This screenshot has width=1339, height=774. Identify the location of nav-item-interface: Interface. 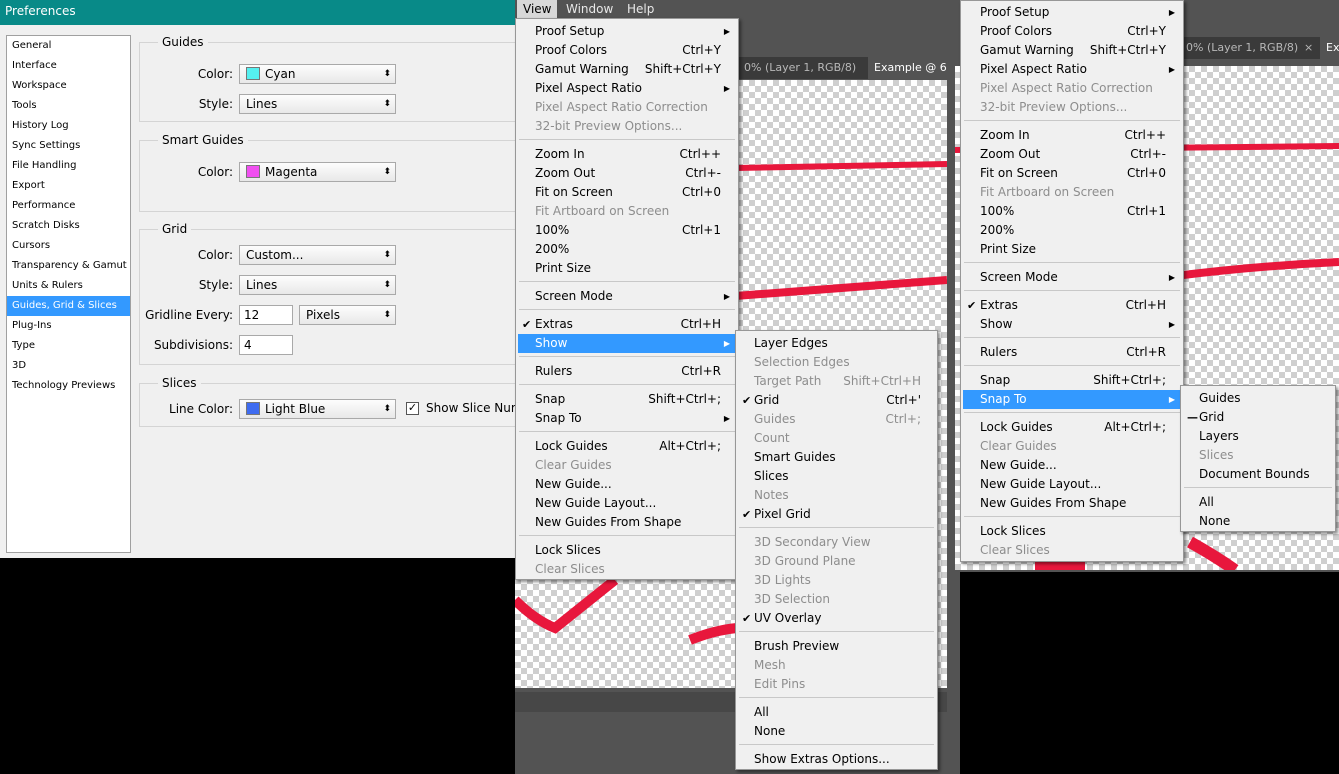
(68, 66).